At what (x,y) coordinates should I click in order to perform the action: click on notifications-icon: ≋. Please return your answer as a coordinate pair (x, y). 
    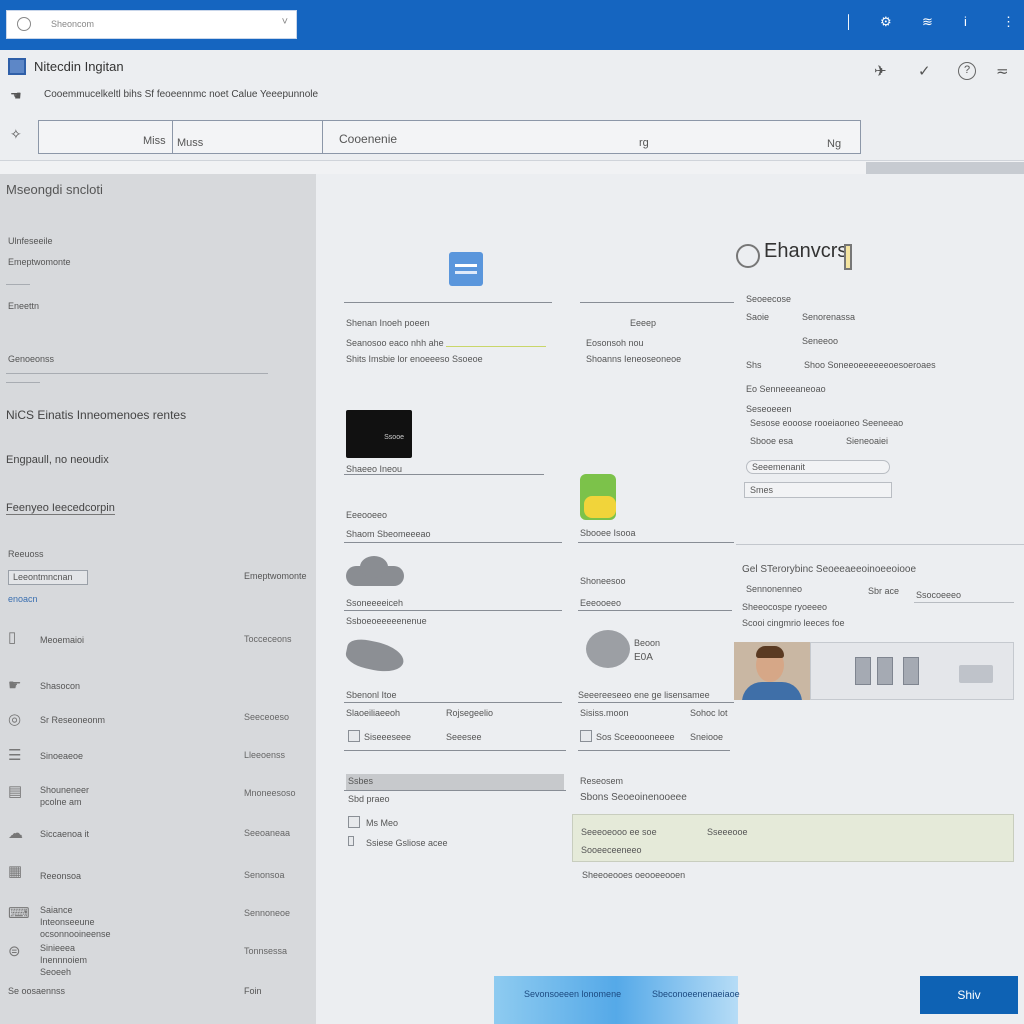
    Looking at the image, I should click on (927, 22).